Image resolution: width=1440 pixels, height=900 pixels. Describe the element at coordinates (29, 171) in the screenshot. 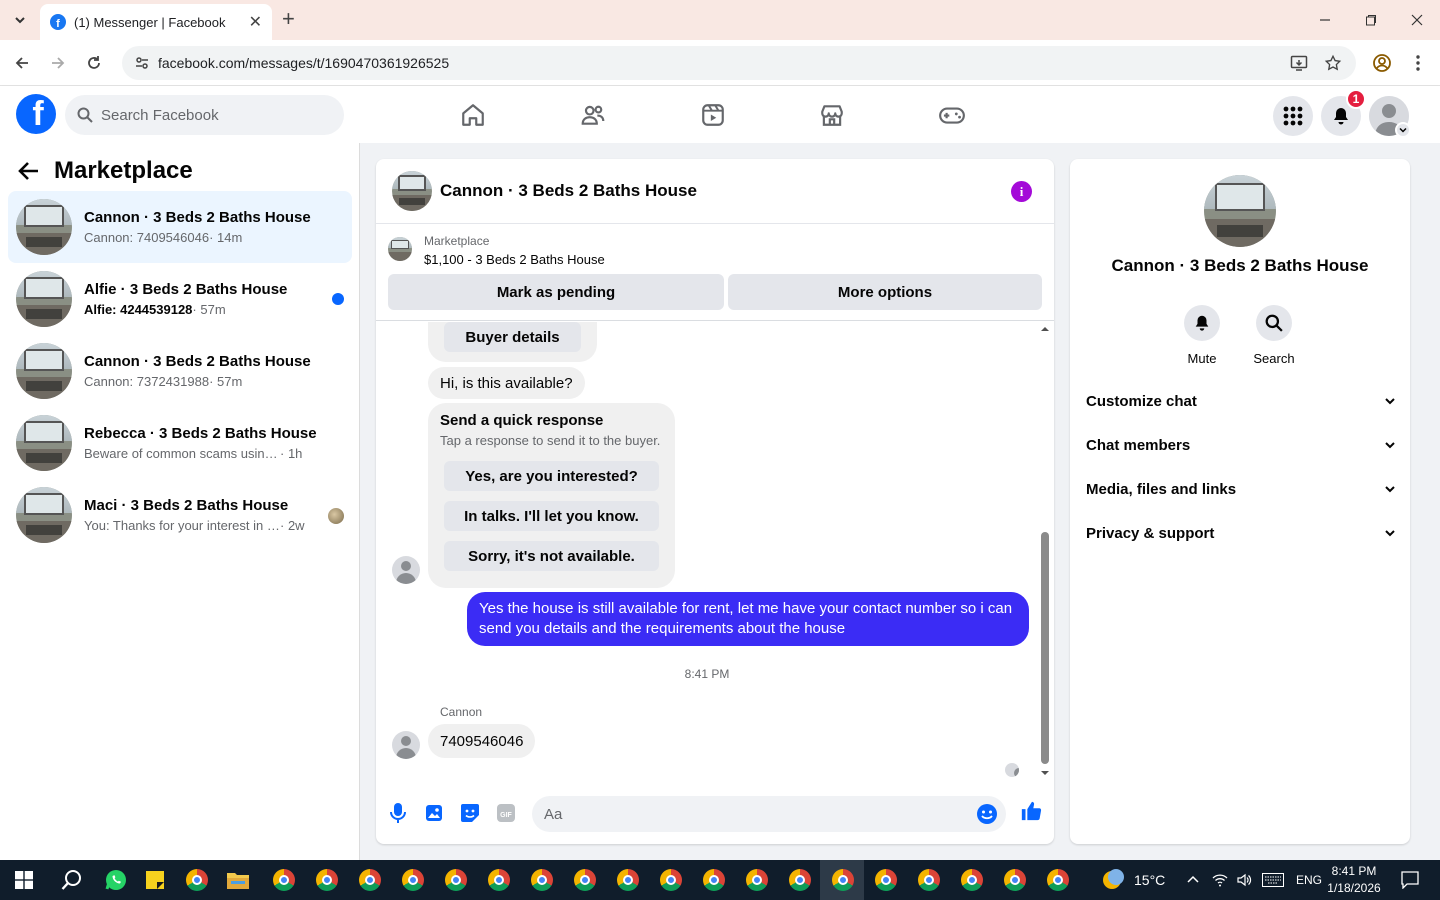

I see `back-arrow-icon` at that location.